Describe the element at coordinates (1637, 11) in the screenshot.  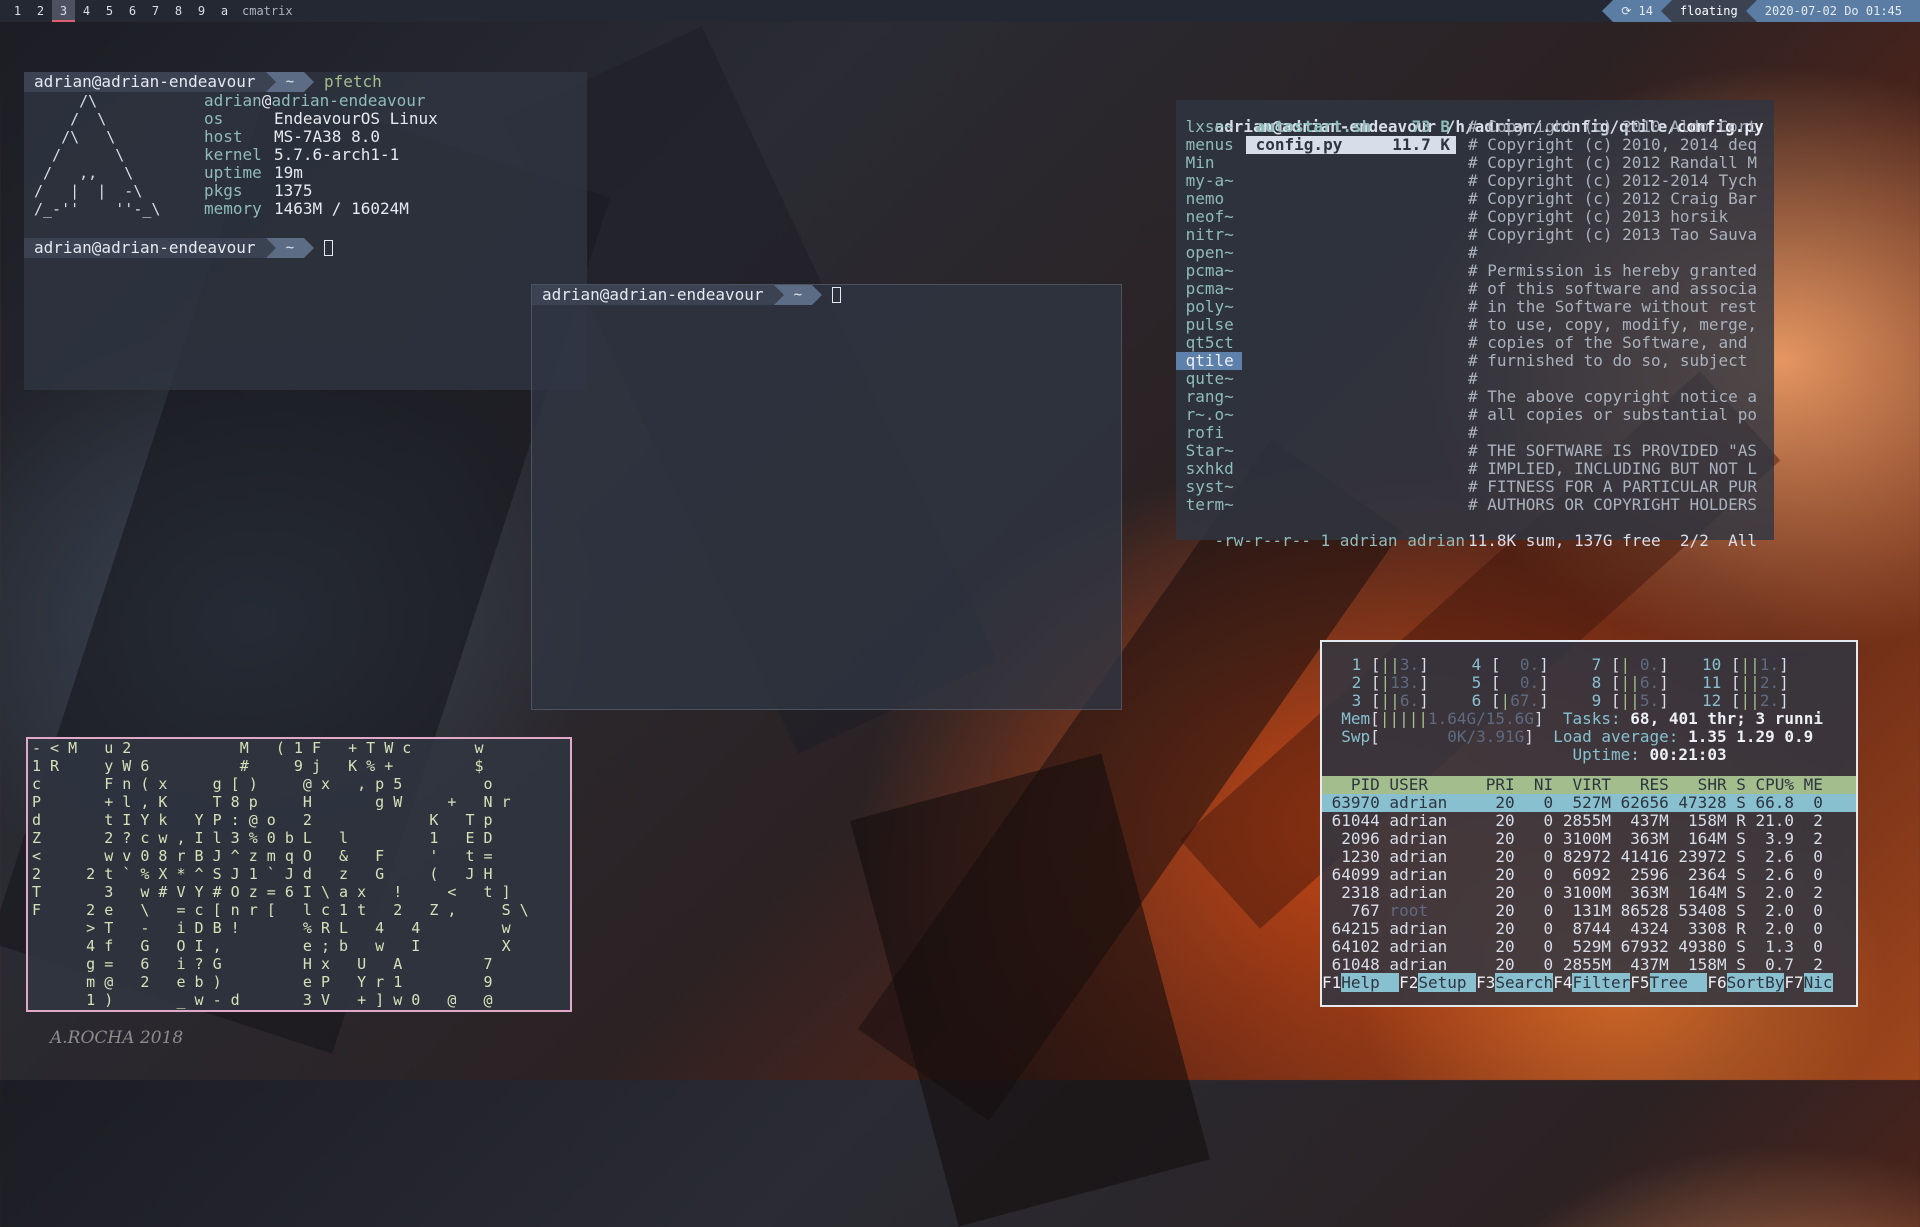
I see `updates-widget: ⟳ 14` at that location.